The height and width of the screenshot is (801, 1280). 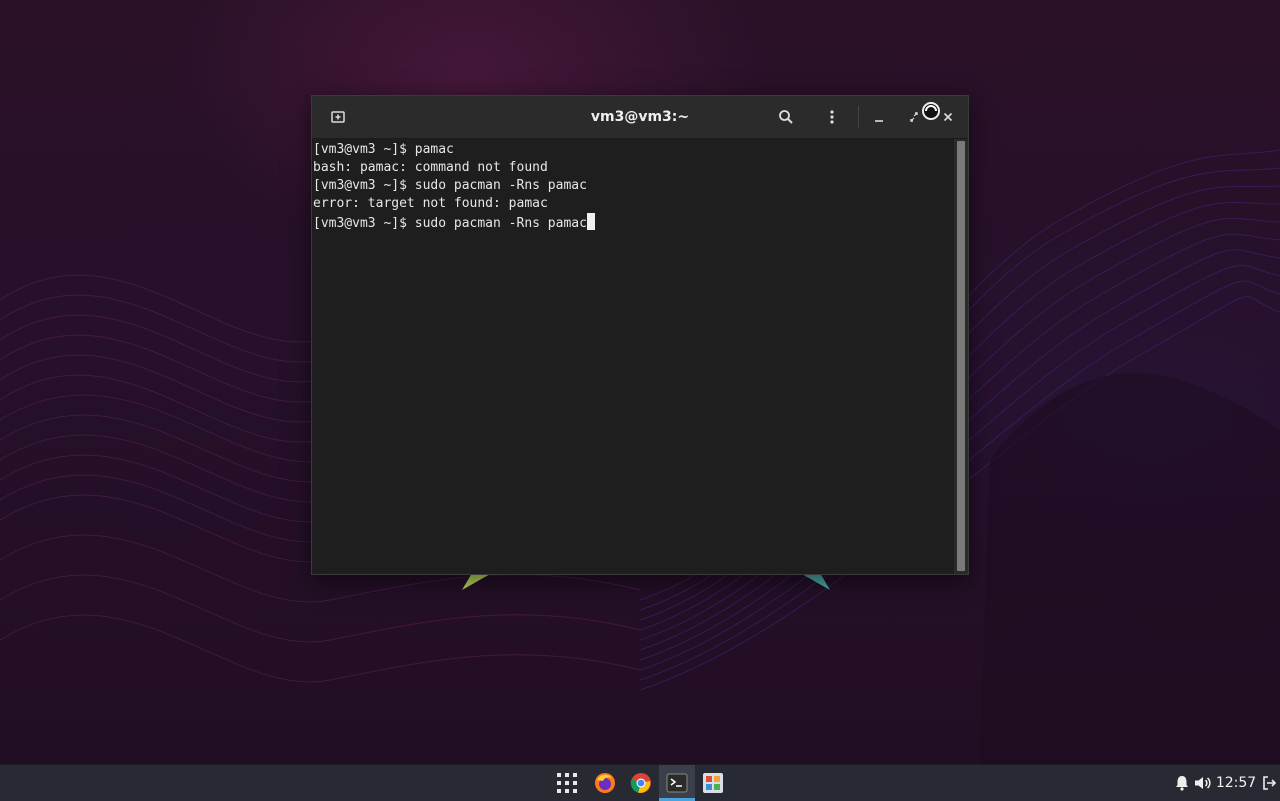 I want to click on terminal-line: bash: pamac: command not found, so click(x=430, y=167).